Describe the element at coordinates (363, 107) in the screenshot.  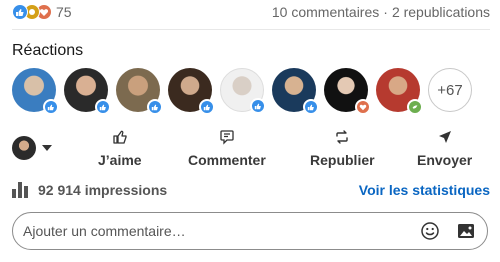
I see `love-badge-icon` at that location.